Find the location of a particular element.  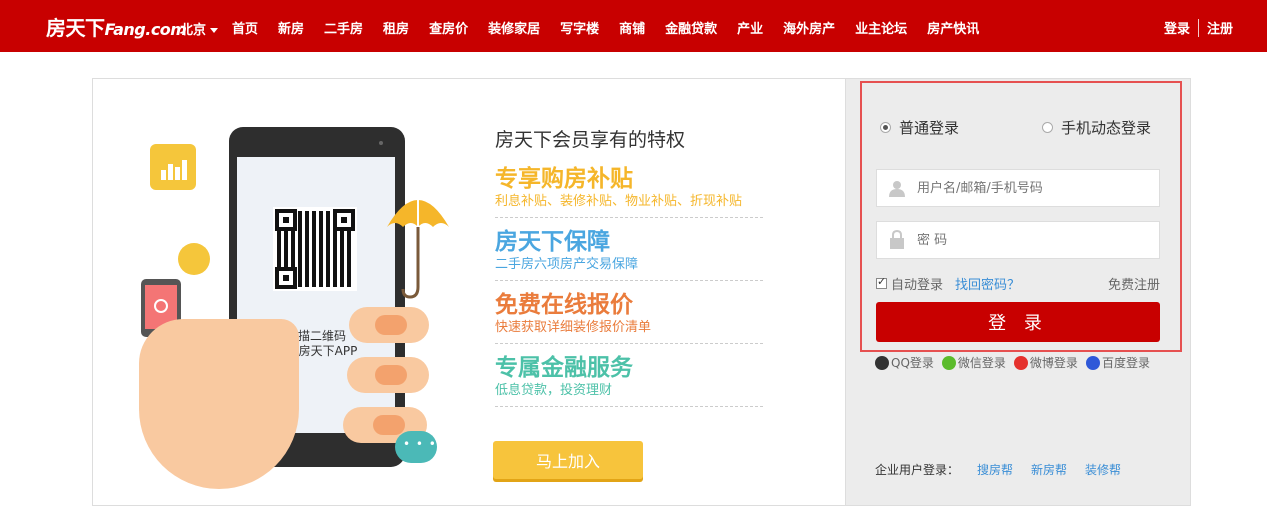

qq-login-label: QQ登录 is located at coordinates (912, 363).